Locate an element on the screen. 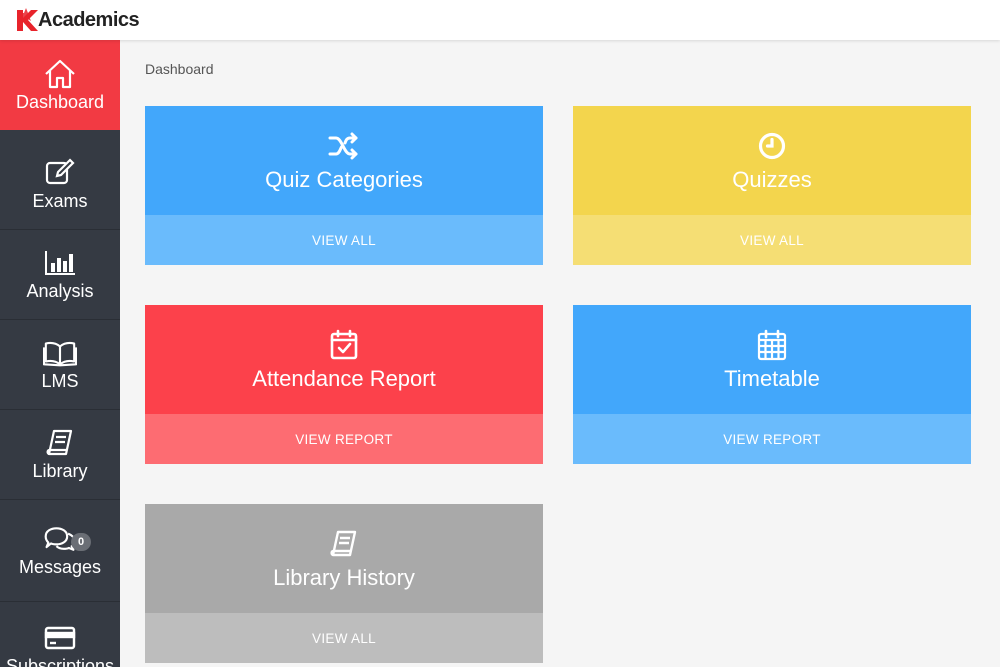 The width and height of the screenshot is (1000, 667). card-title: Timetable is located at coordinates (772, 378).